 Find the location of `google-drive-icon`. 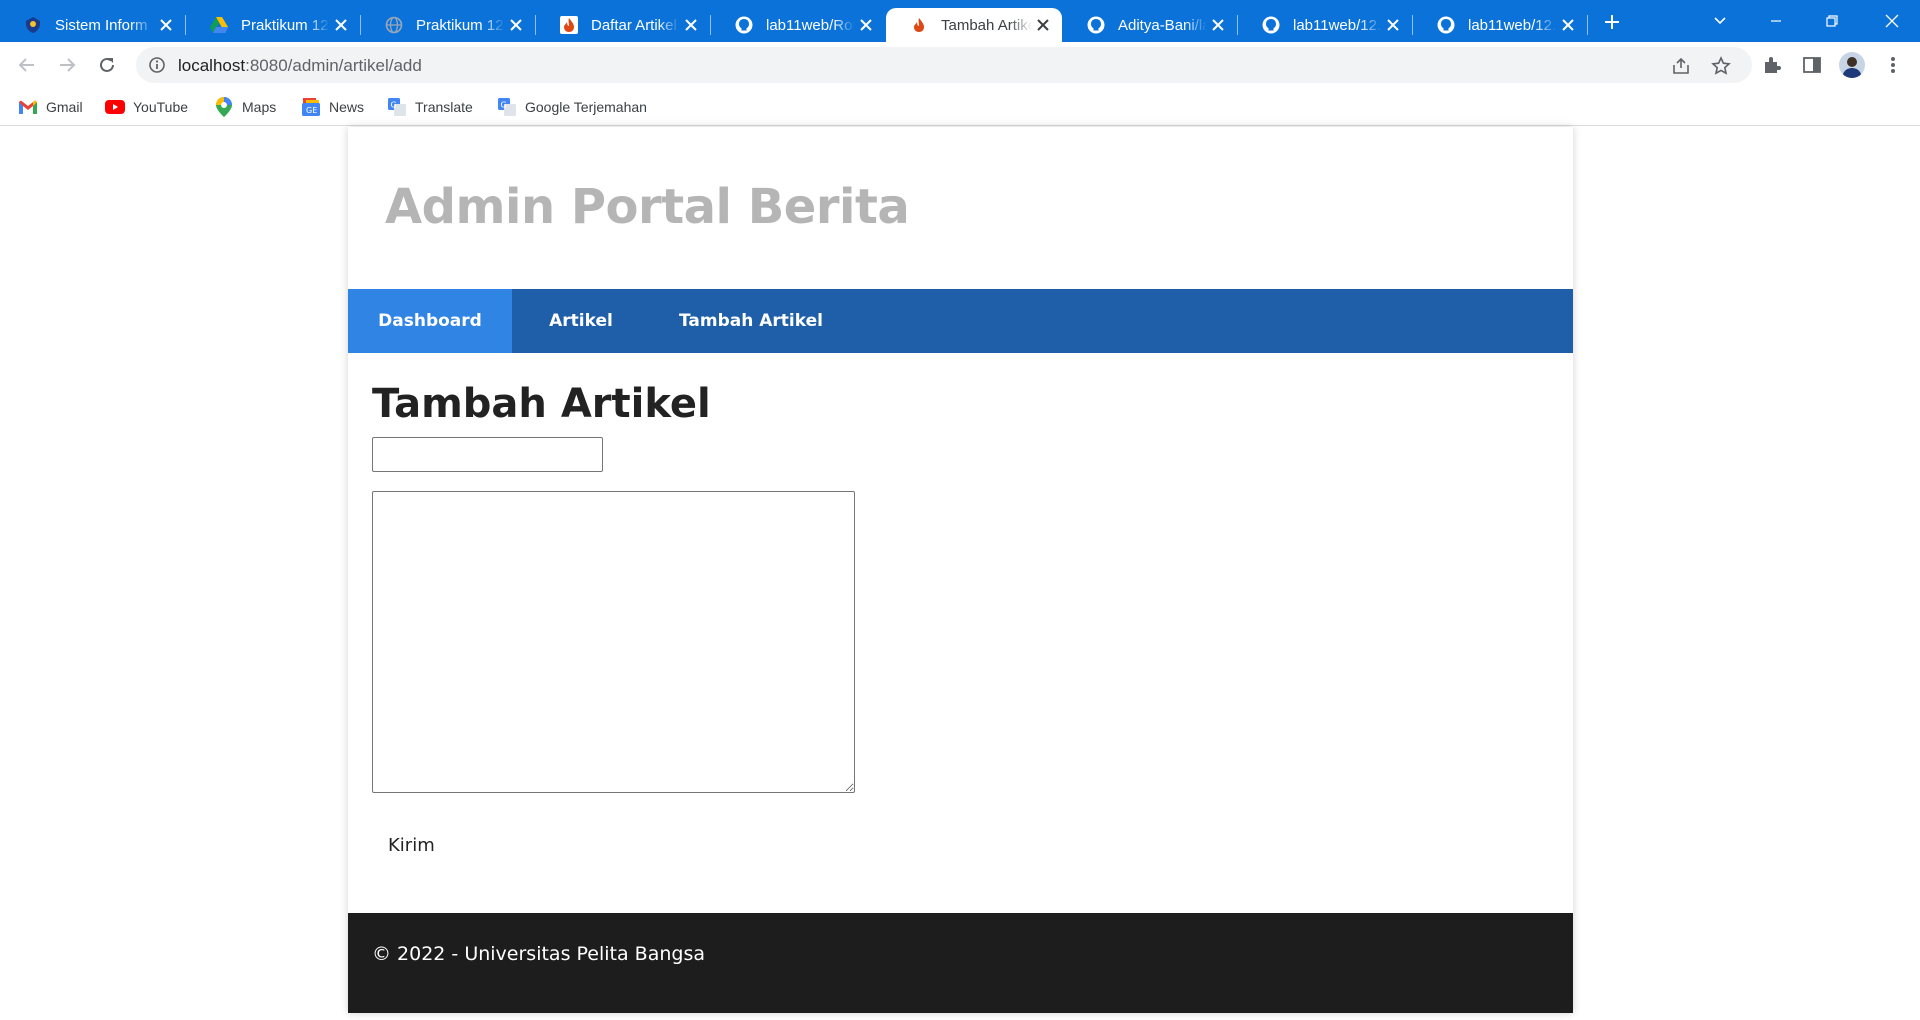

google-drive-icon is located at coordinates (219, 25).